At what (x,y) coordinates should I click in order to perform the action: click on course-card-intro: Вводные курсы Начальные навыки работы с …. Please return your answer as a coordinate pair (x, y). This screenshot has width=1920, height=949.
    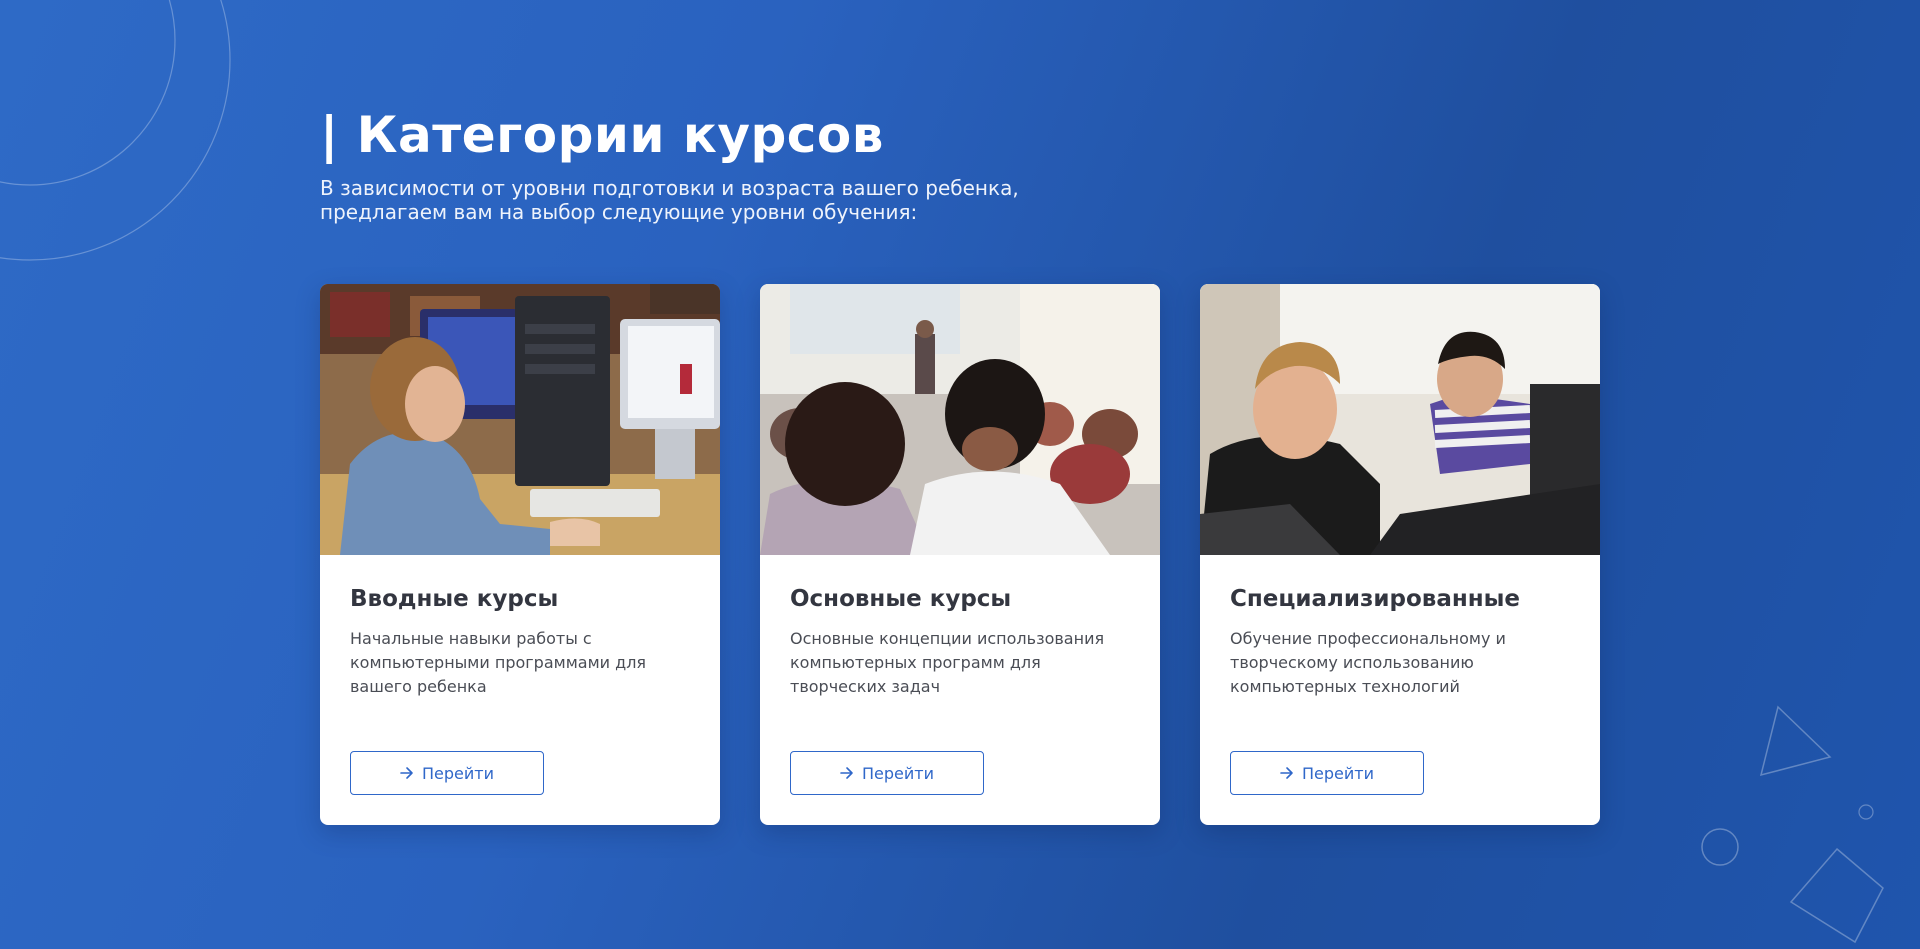
    Looking at the image, I should click on (520, 554).